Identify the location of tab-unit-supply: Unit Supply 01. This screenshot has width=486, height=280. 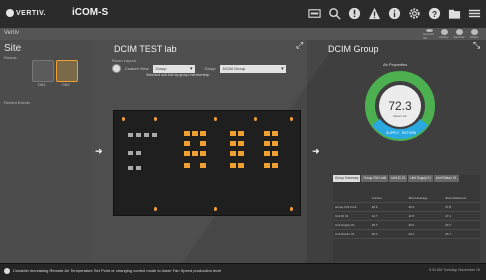
(420, 178).